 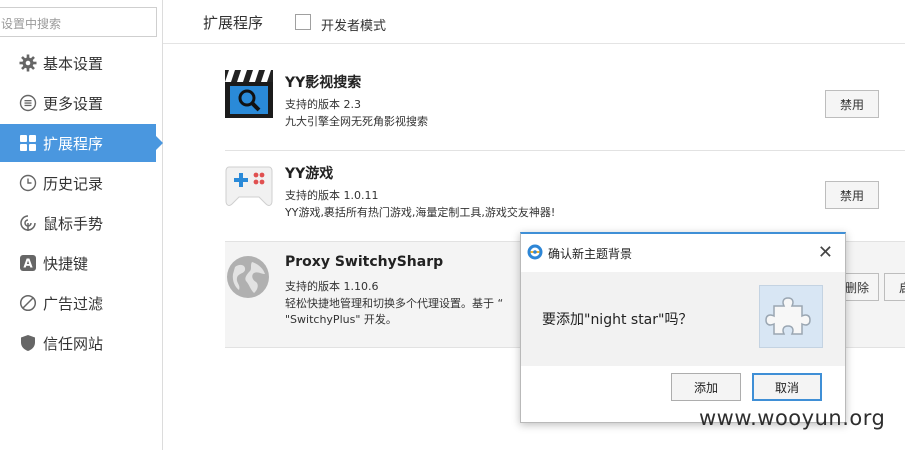 What do you see at coordinates (248, 277) in the screenshot?
I see `globe-icon` at bounding box center [248, 277].